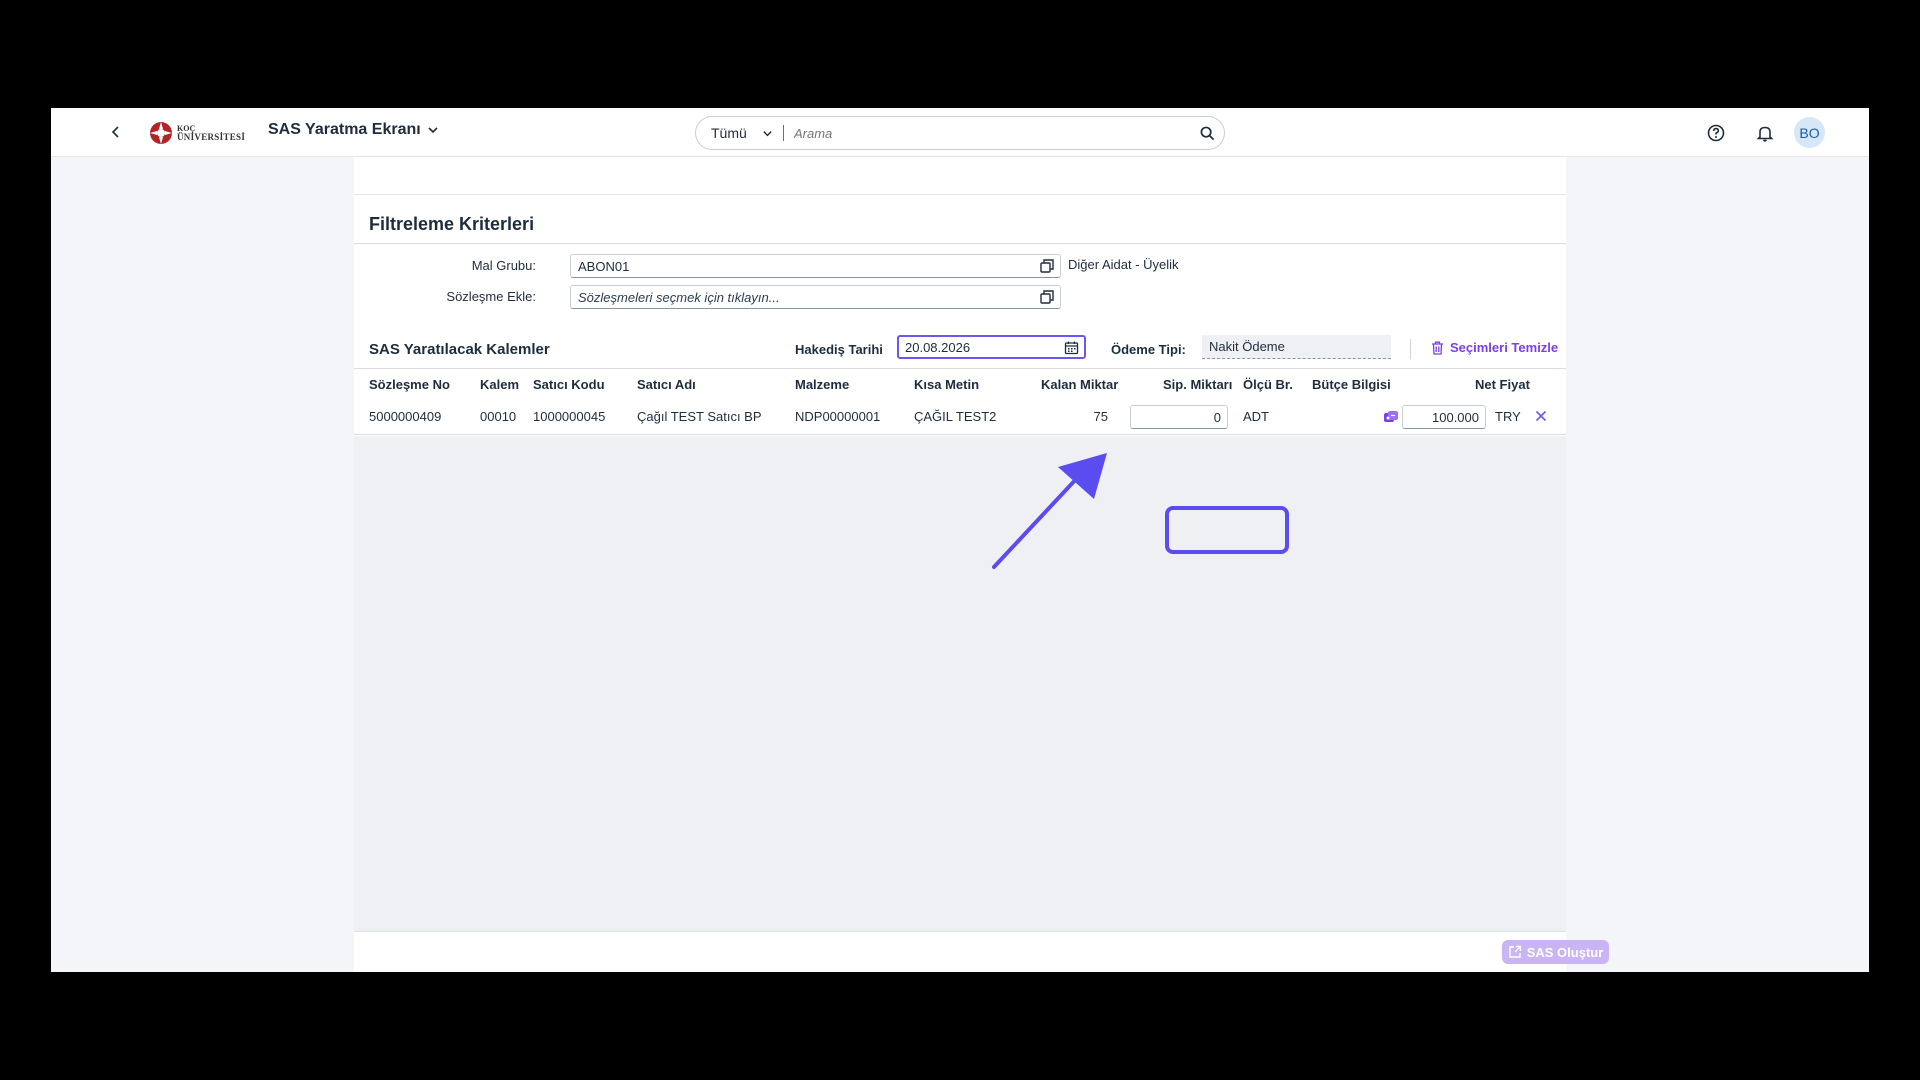 The width and height of the screenshot is (1920, 1080). Describe the element at coordinates (822, 384) in the screenshot. I see `column-header: Malzeme` at that location.